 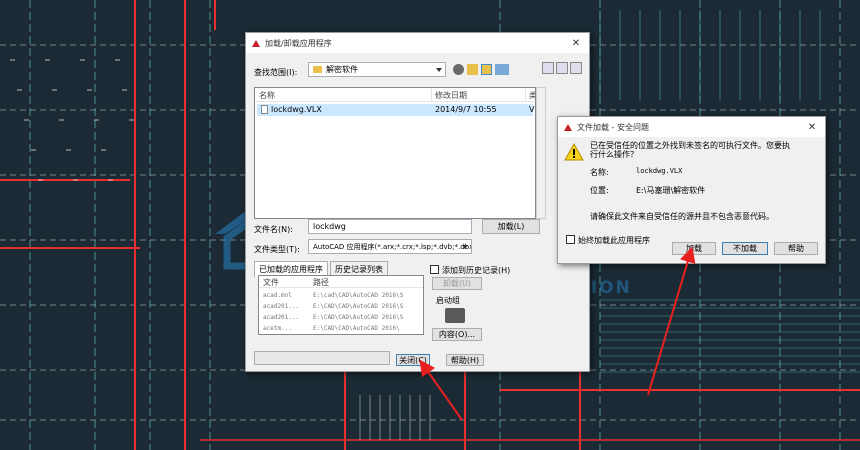 I want to click on arrow-to-load-button, so click(x=671, y=321).